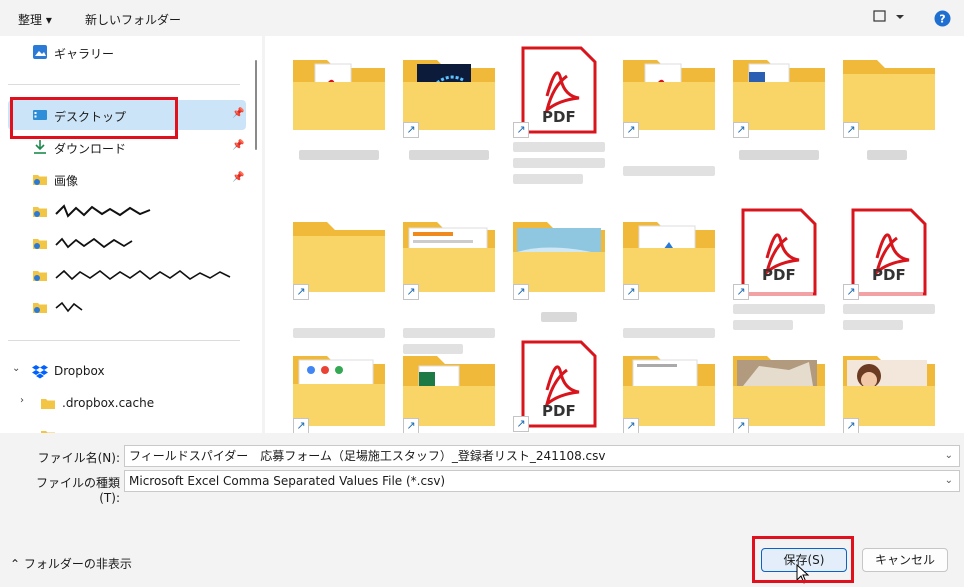  I want to click on cancel-button: キャンセル, so click(905, 560).